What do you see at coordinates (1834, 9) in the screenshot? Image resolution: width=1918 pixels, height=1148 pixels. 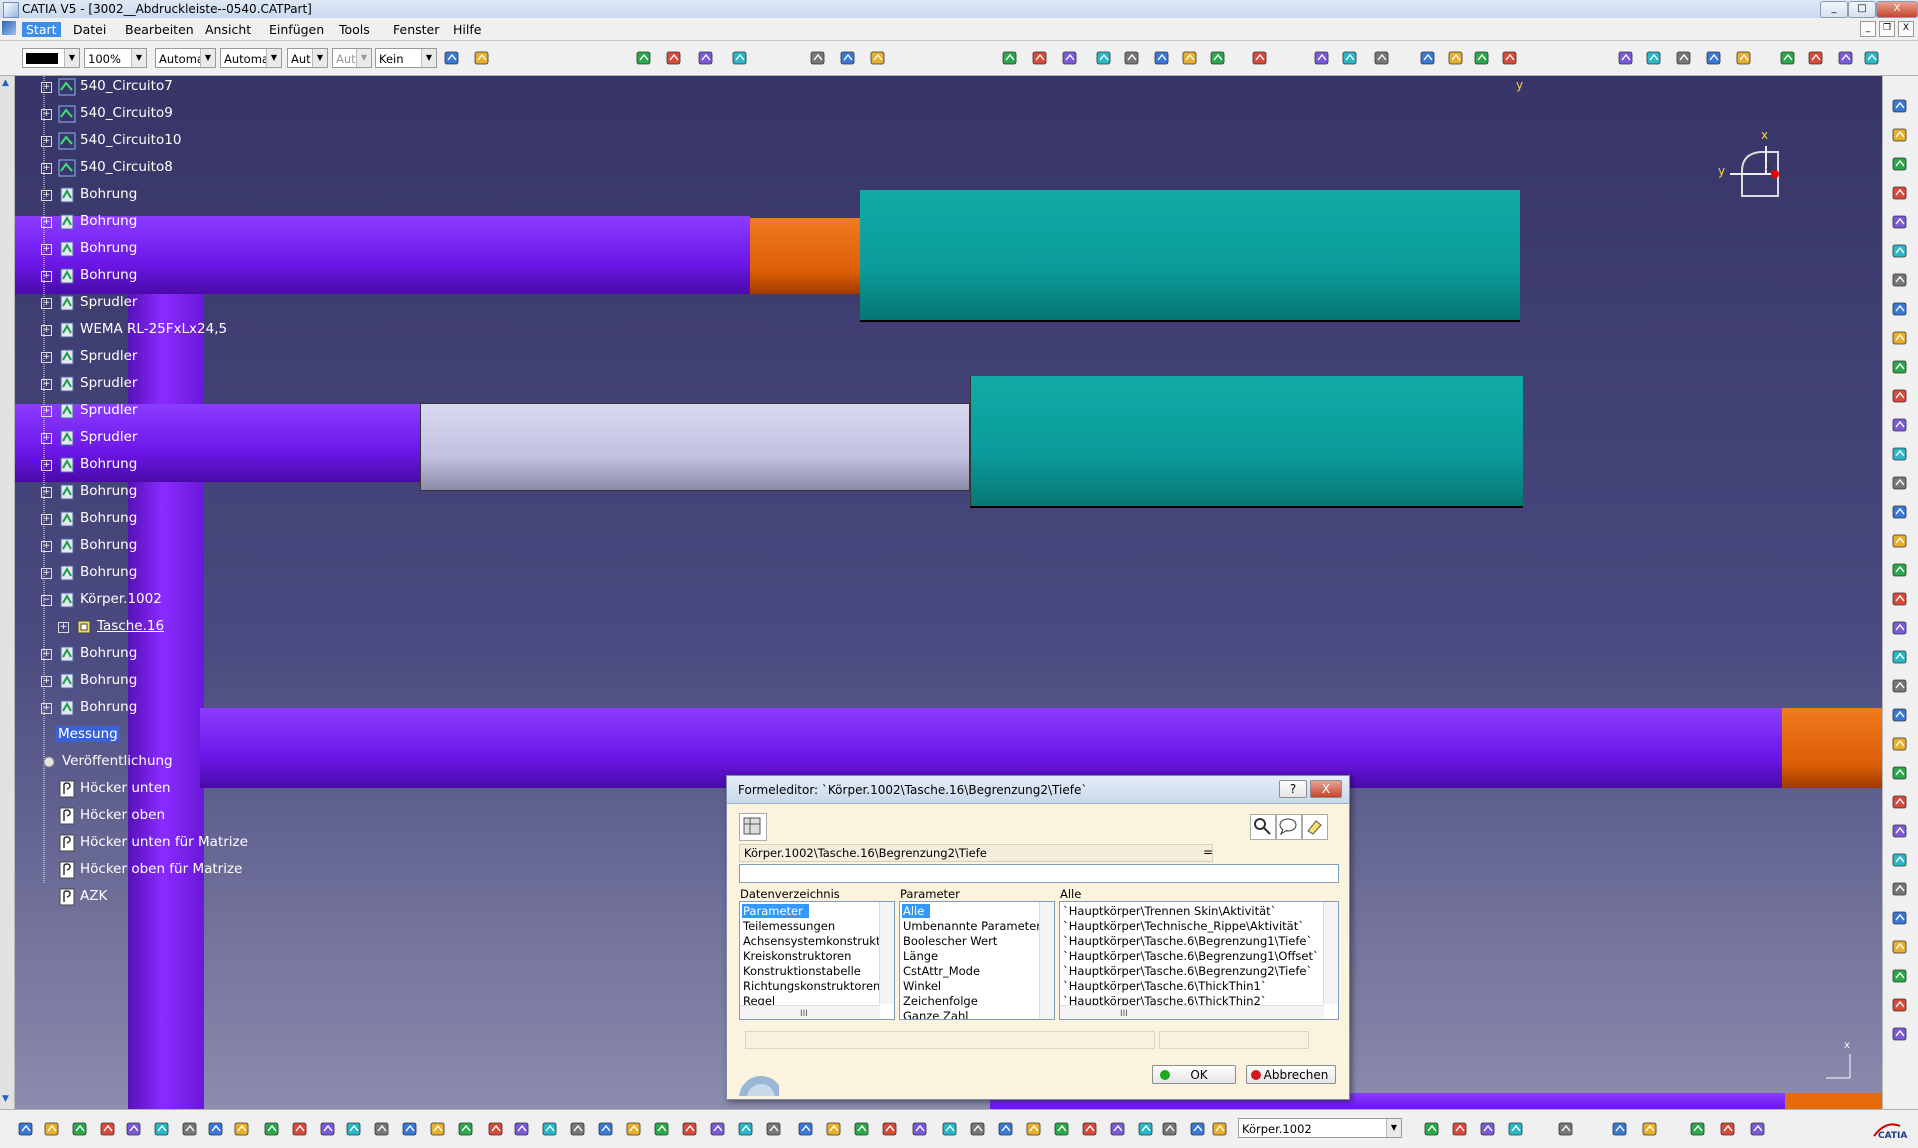 I see `window-minimize-button: _` at bounding box center [1834, 9].